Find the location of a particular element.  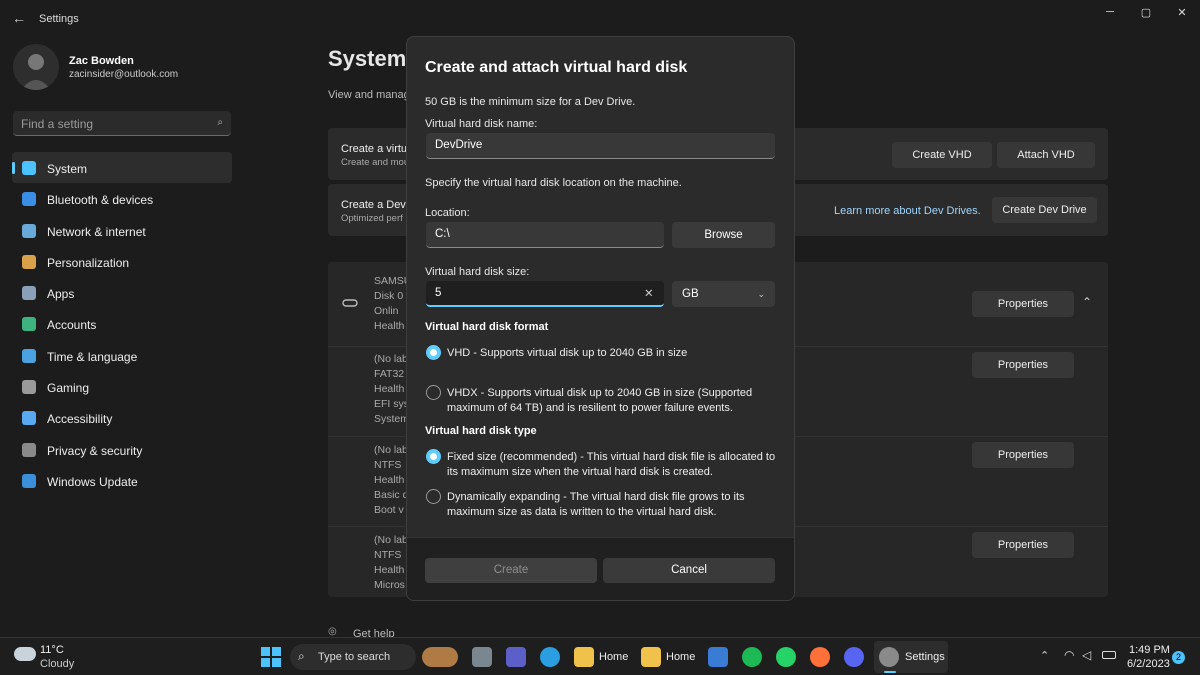

search-highlight-icon is located at coordinates (440, 657).